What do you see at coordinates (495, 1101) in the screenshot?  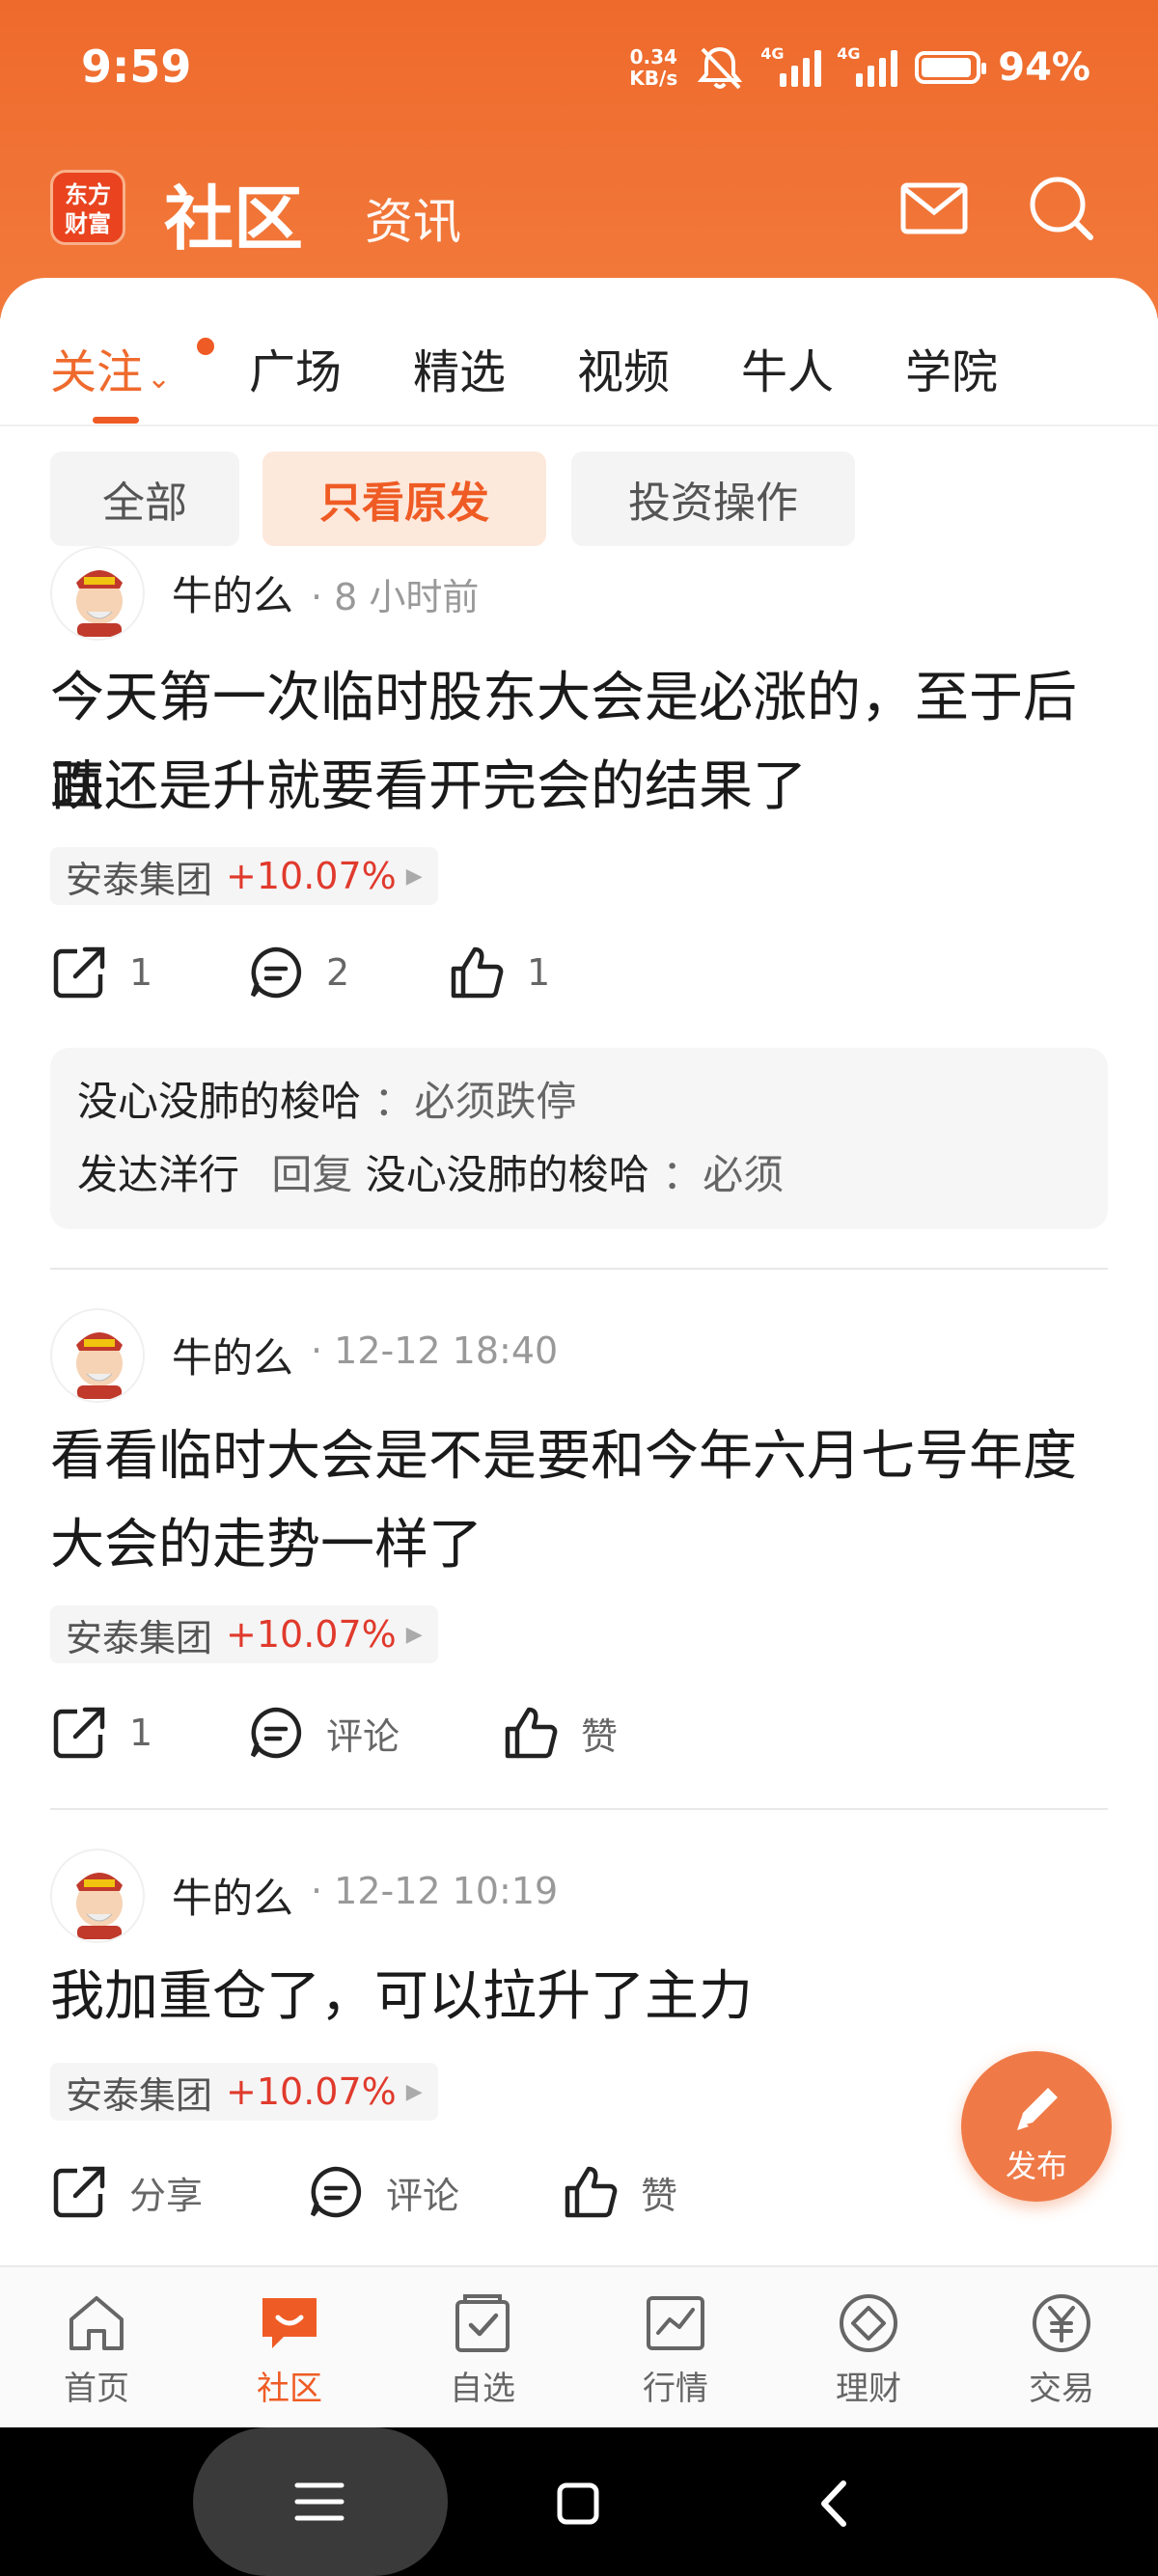 I see `comment-text: 必须跌停` at bounding box center [495, 1101].